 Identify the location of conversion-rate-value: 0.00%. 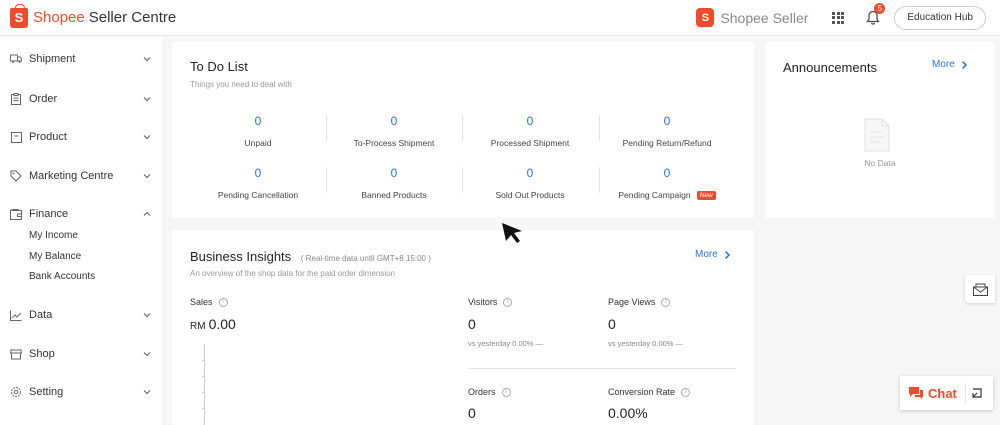
(628, 413).